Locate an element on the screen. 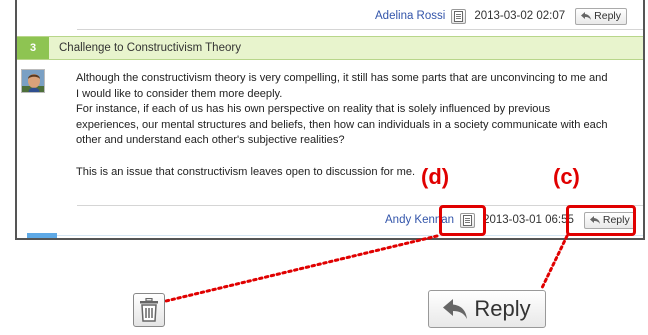  trash-icon is located at coordinates (149, 310).